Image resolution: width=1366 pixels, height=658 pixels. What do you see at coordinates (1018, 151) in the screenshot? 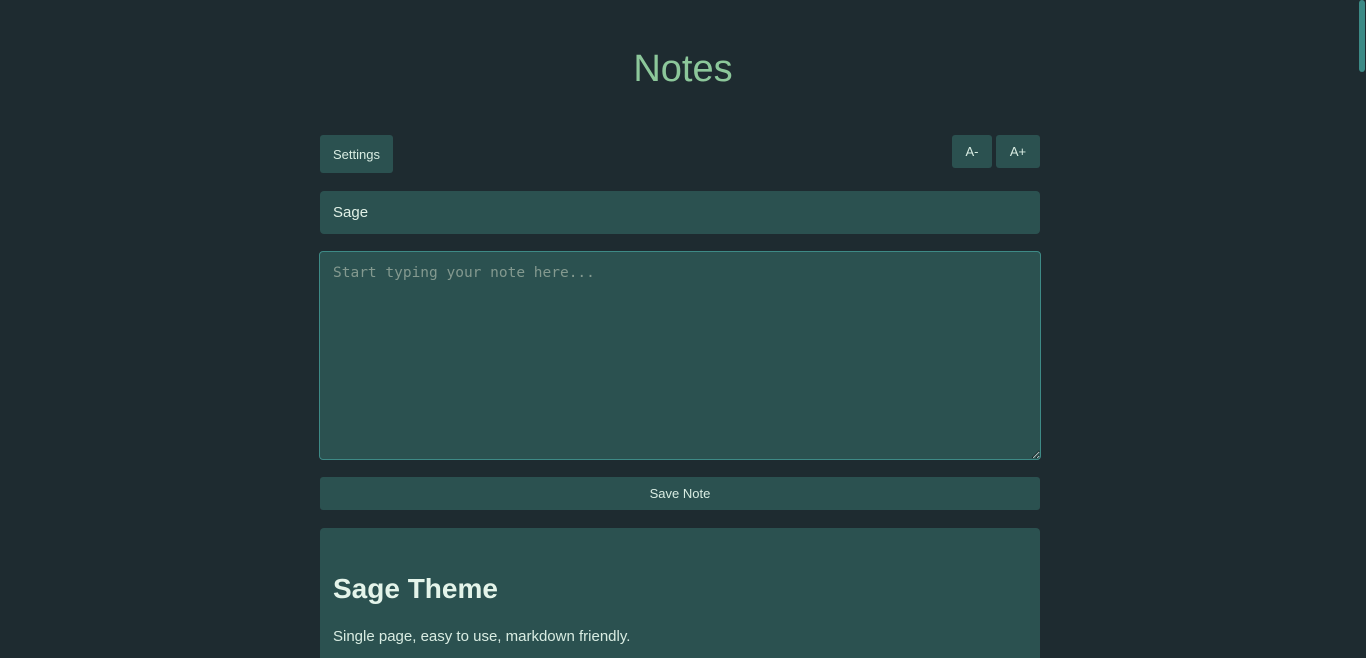
I see `font-increase-button: A+` at bounding box center [1018, 151].